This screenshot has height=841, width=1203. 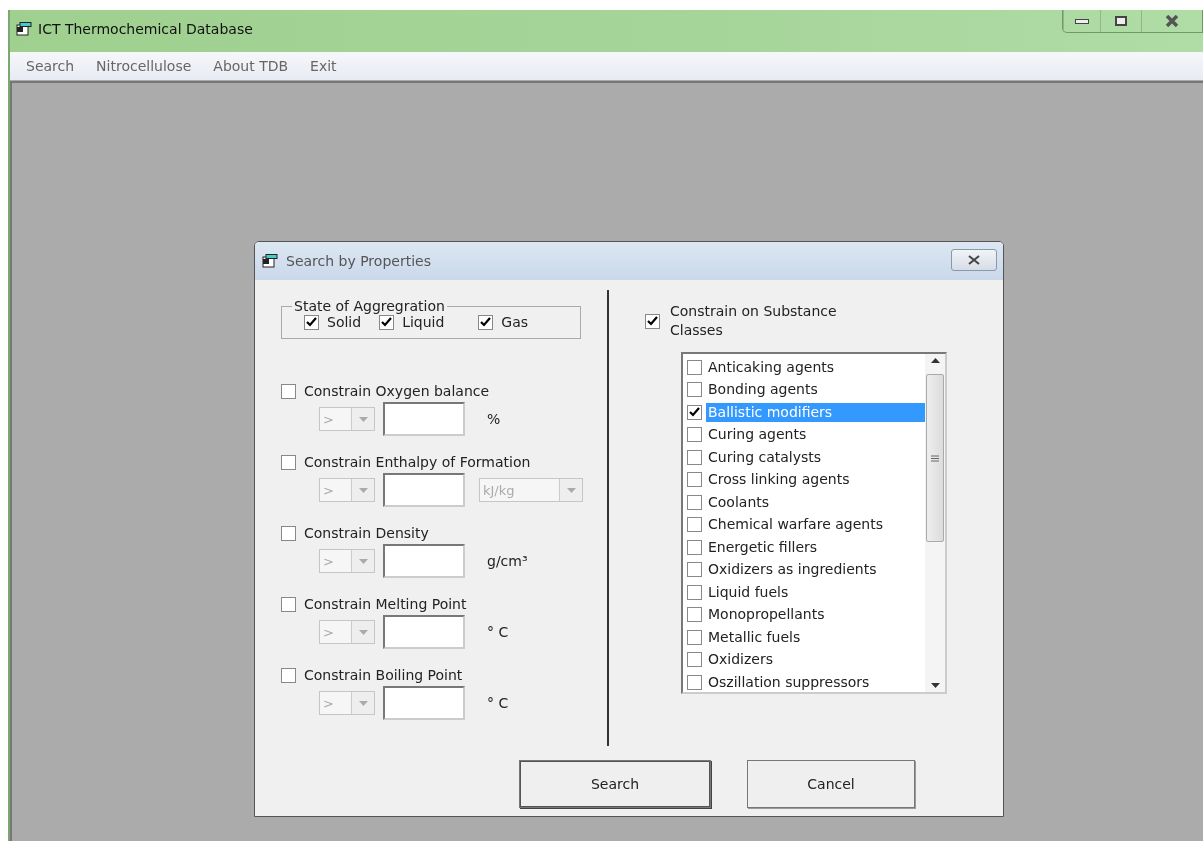 What do you see at coordinates (50, 66) in the screenshot?
I see `menu-item: Search` at bounding box center [50, 66].